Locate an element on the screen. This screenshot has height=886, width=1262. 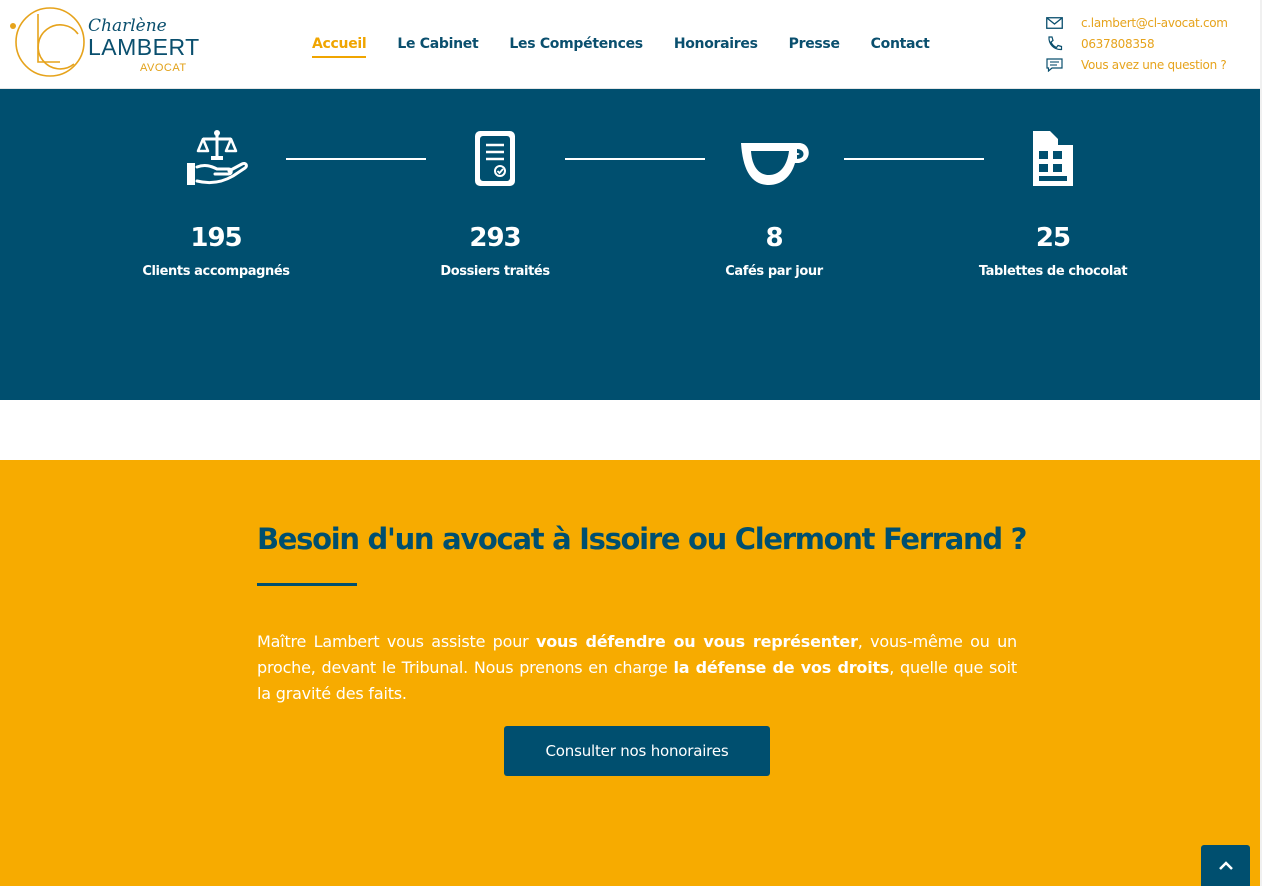
cta-text-part: Maître Lambert vous assiste pour is located at coordinates (396, 641).